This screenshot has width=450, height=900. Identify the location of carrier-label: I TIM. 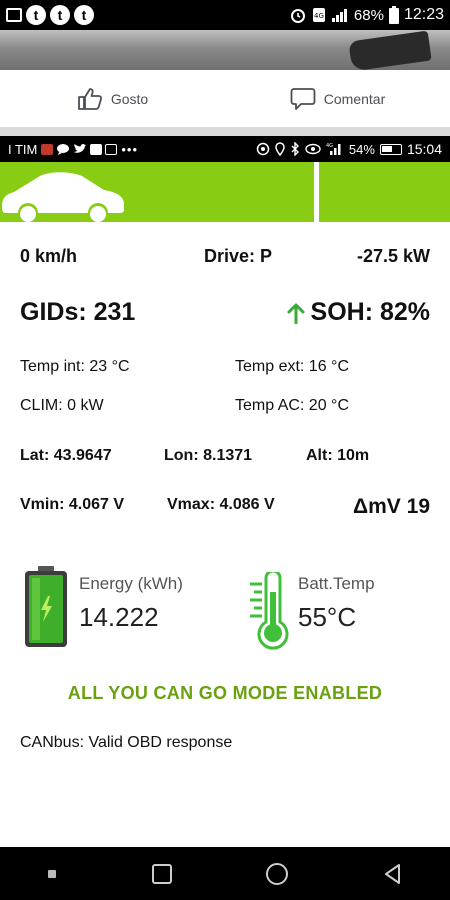
(23, 149).